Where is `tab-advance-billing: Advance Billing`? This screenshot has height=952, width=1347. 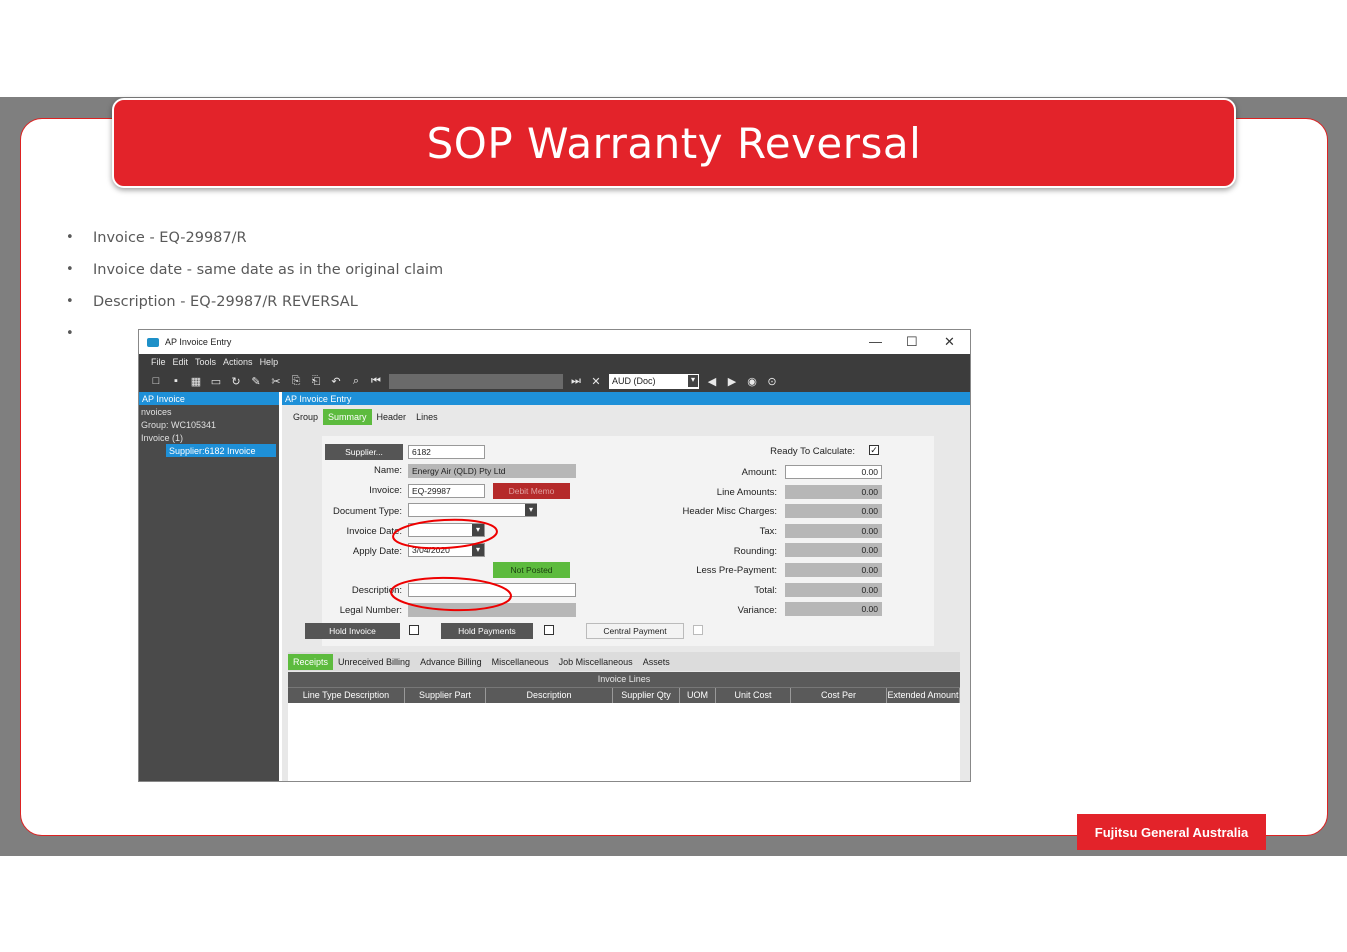
tab-advance-billing: Advance Billing is located at coordinates (451, 662).